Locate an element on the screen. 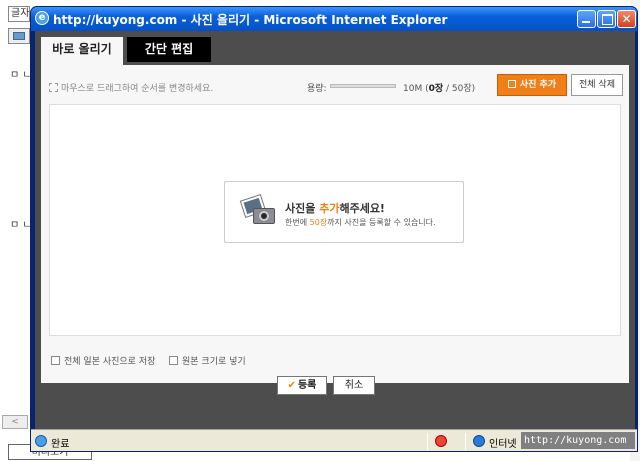 Image resolution: width=640 pixels, height=461 pixels. internet-zone-icon is located at coordinates (479, 441).